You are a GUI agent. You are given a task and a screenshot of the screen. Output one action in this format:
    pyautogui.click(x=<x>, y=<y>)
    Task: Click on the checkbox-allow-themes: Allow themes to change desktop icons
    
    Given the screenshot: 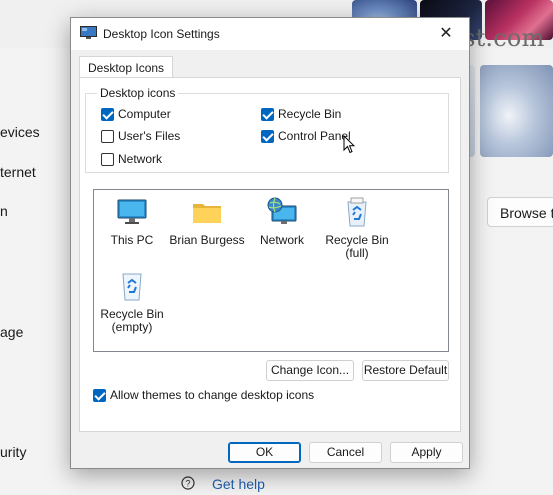 What is the action you would take?
    pyautogui.click(x=203, y=395)
    